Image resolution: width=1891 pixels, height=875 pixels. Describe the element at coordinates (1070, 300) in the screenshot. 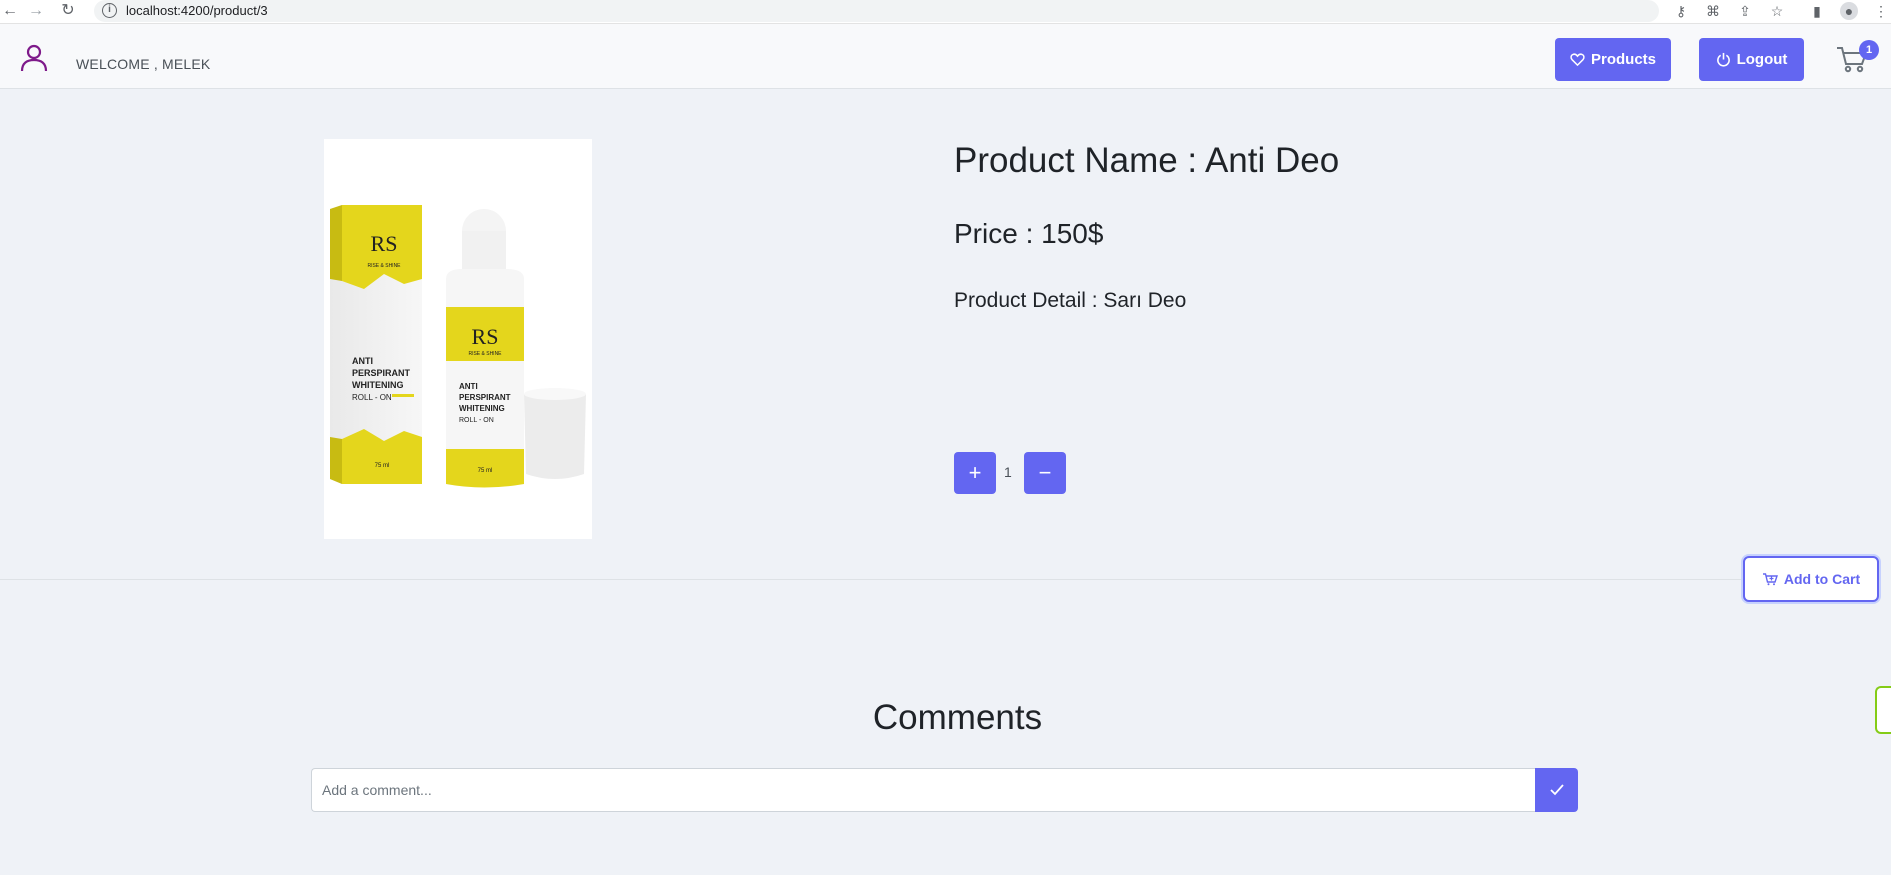

I see `product-detail: Product Detail : Sarı Deo` at that location.